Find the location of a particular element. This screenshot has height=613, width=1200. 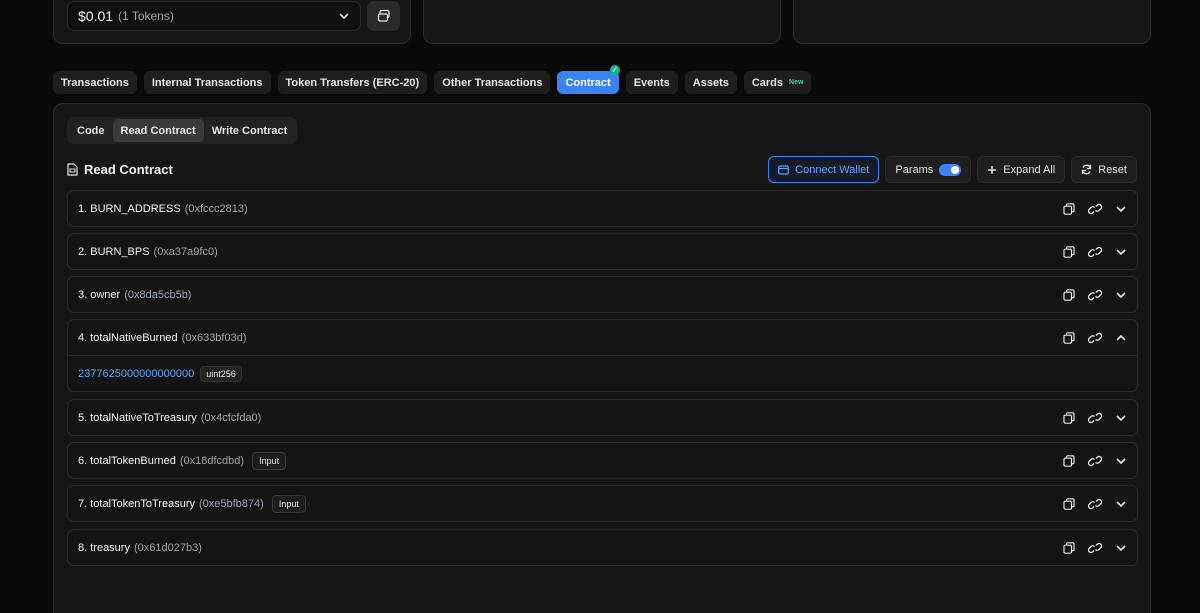

stack-icon is located at coordinates (384, 16).